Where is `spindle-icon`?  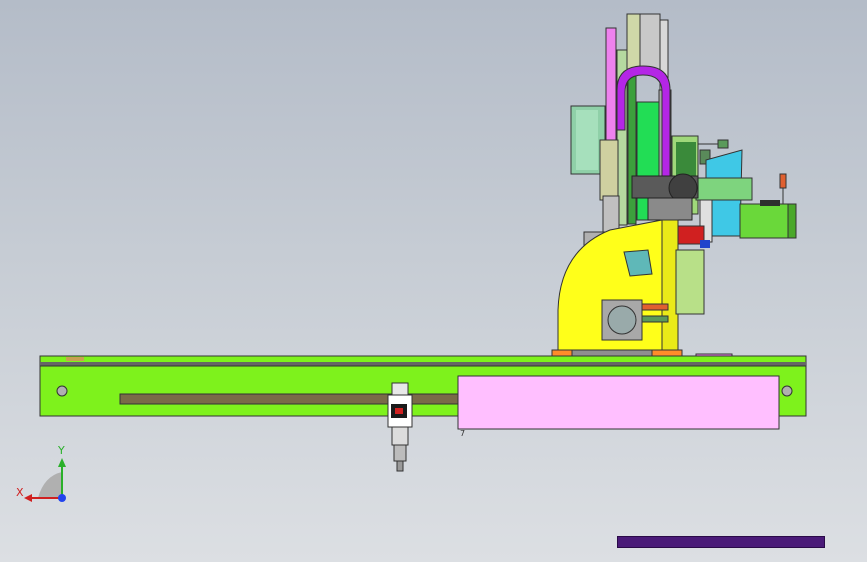 spindle-icon is located at coordinates (400, 427).